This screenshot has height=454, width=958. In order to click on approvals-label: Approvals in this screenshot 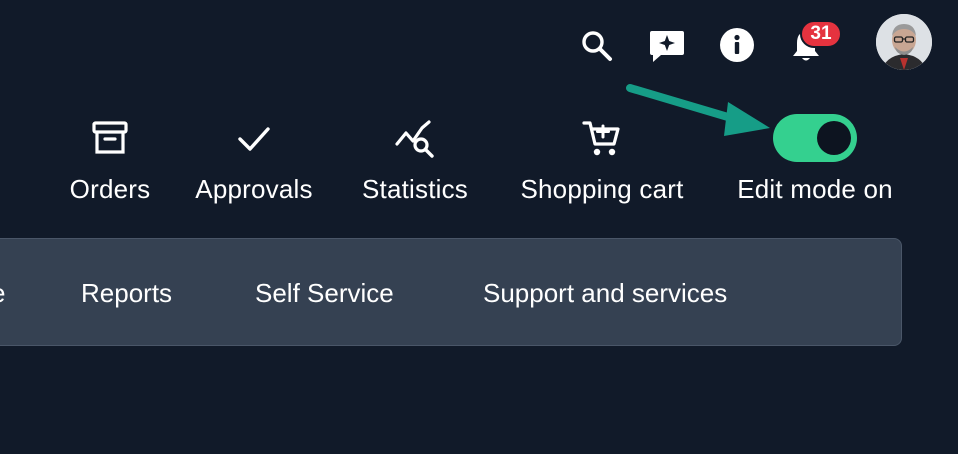, I will do `click(254, 189)`.